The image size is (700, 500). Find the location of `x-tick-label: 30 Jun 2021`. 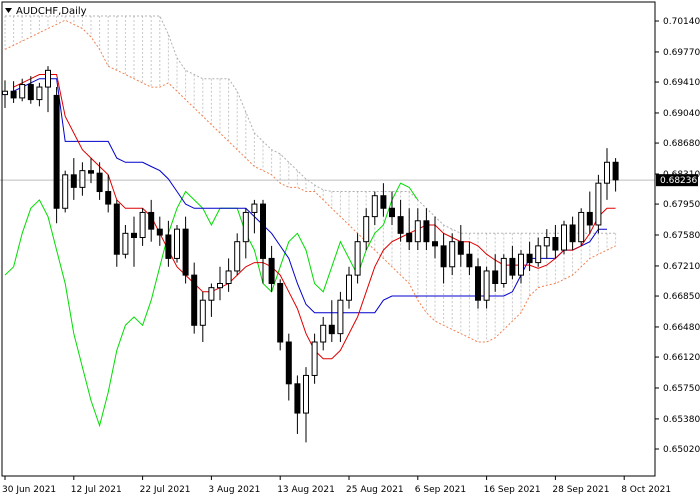

x-tick-label: 30 Jun 2021 is located at coordinates (29, 490).